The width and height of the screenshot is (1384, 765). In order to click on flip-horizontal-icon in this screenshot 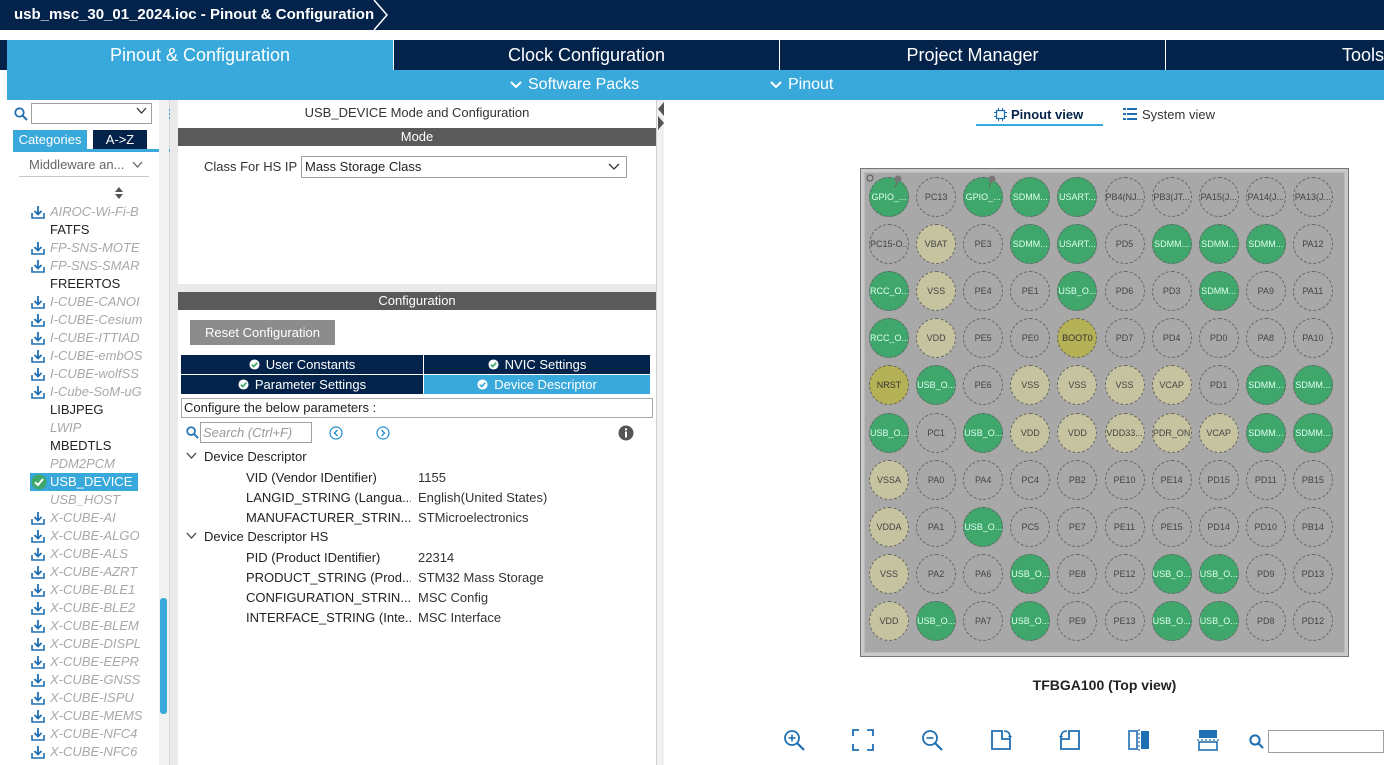, I will do `click(1139, 740)`.